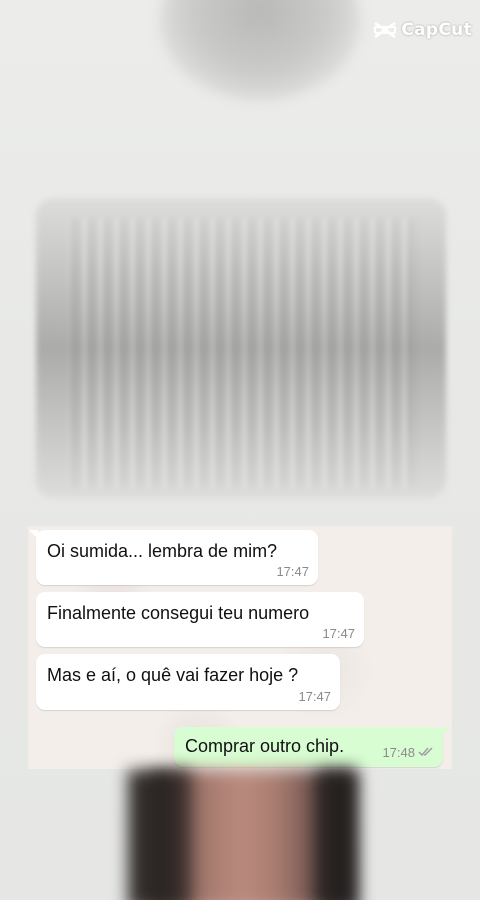 Image resolution: width=480 pixels, height=900 pixels. What do you see at coordinates (336, 835) in the screenshot?
I see `blurred-hair-right` at bounding box center [336, 835].